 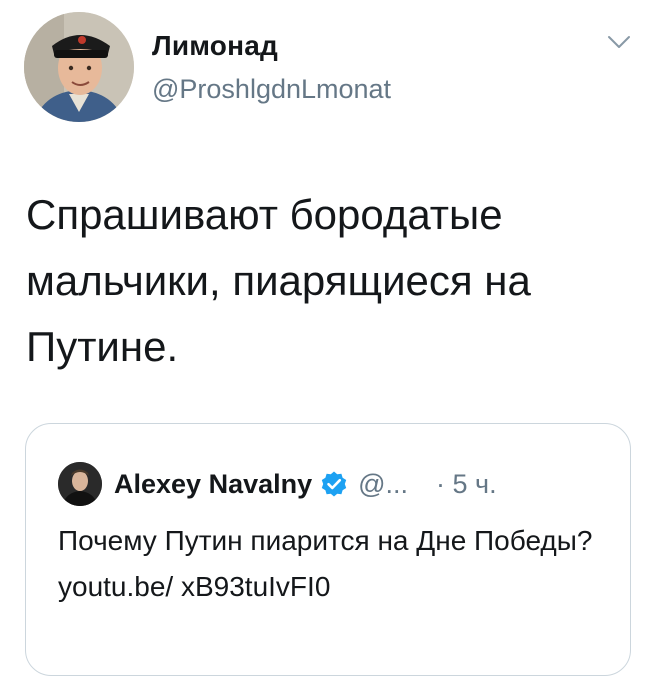 I want to click on quoted-tweet-header: Alexey Navalny @... · 5 ч., so click(x=305, y=484).